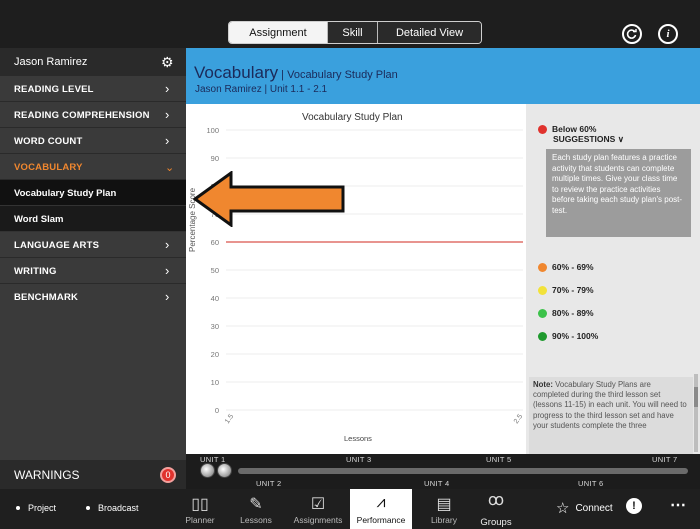 The height and width of the screenshot is (529, 700). I want to click on sidebar-item-language-arts: LANGUAGE ARTS ›, so click(93, 245).